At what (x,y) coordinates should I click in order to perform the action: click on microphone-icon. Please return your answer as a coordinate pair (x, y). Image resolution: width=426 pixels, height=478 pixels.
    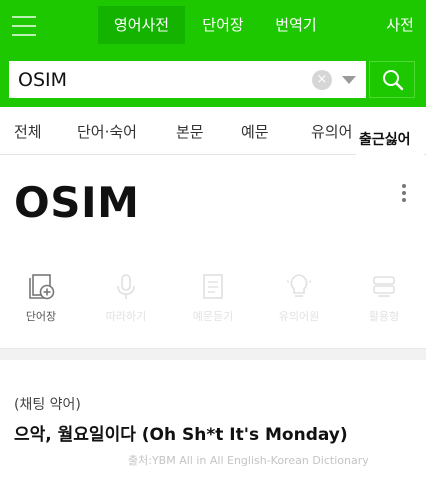
    Looking at the image, I should click on (126, 286).